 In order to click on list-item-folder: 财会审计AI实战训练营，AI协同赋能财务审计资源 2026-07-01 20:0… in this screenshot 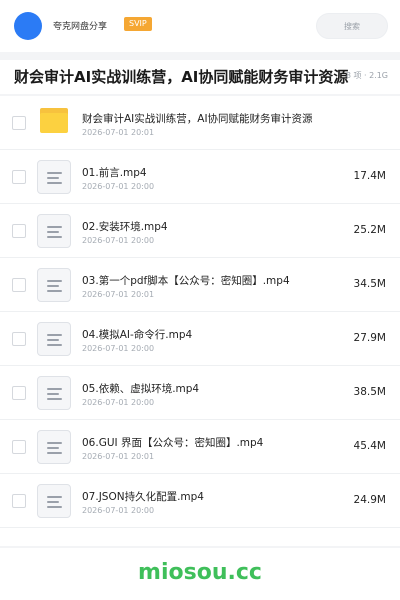, I will do `click(200, 123)`.